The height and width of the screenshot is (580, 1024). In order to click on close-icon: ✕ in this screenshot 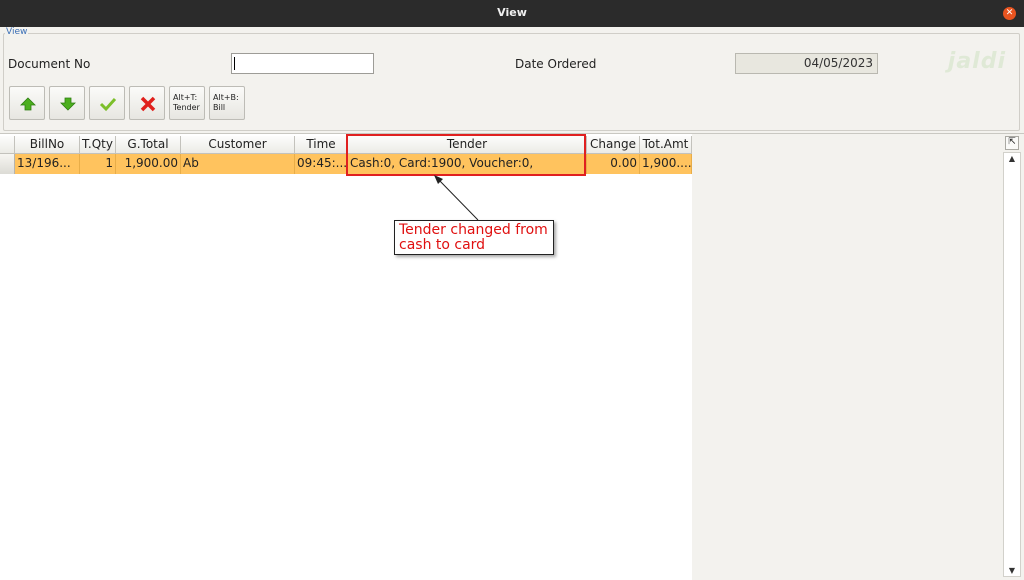, I will do `click(1009, 13)`.